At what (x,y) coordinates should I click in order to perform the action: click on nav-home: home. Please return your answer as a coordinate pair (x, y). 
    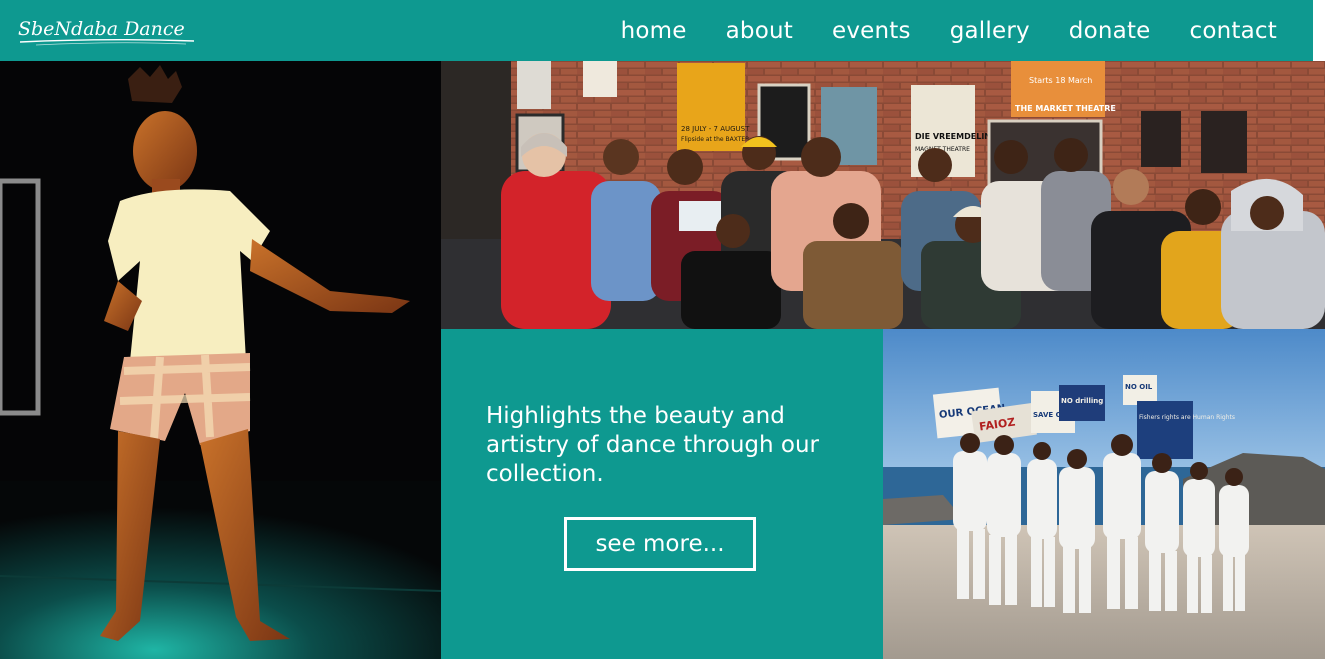
    Looking at the image, I should click on (654, 31).